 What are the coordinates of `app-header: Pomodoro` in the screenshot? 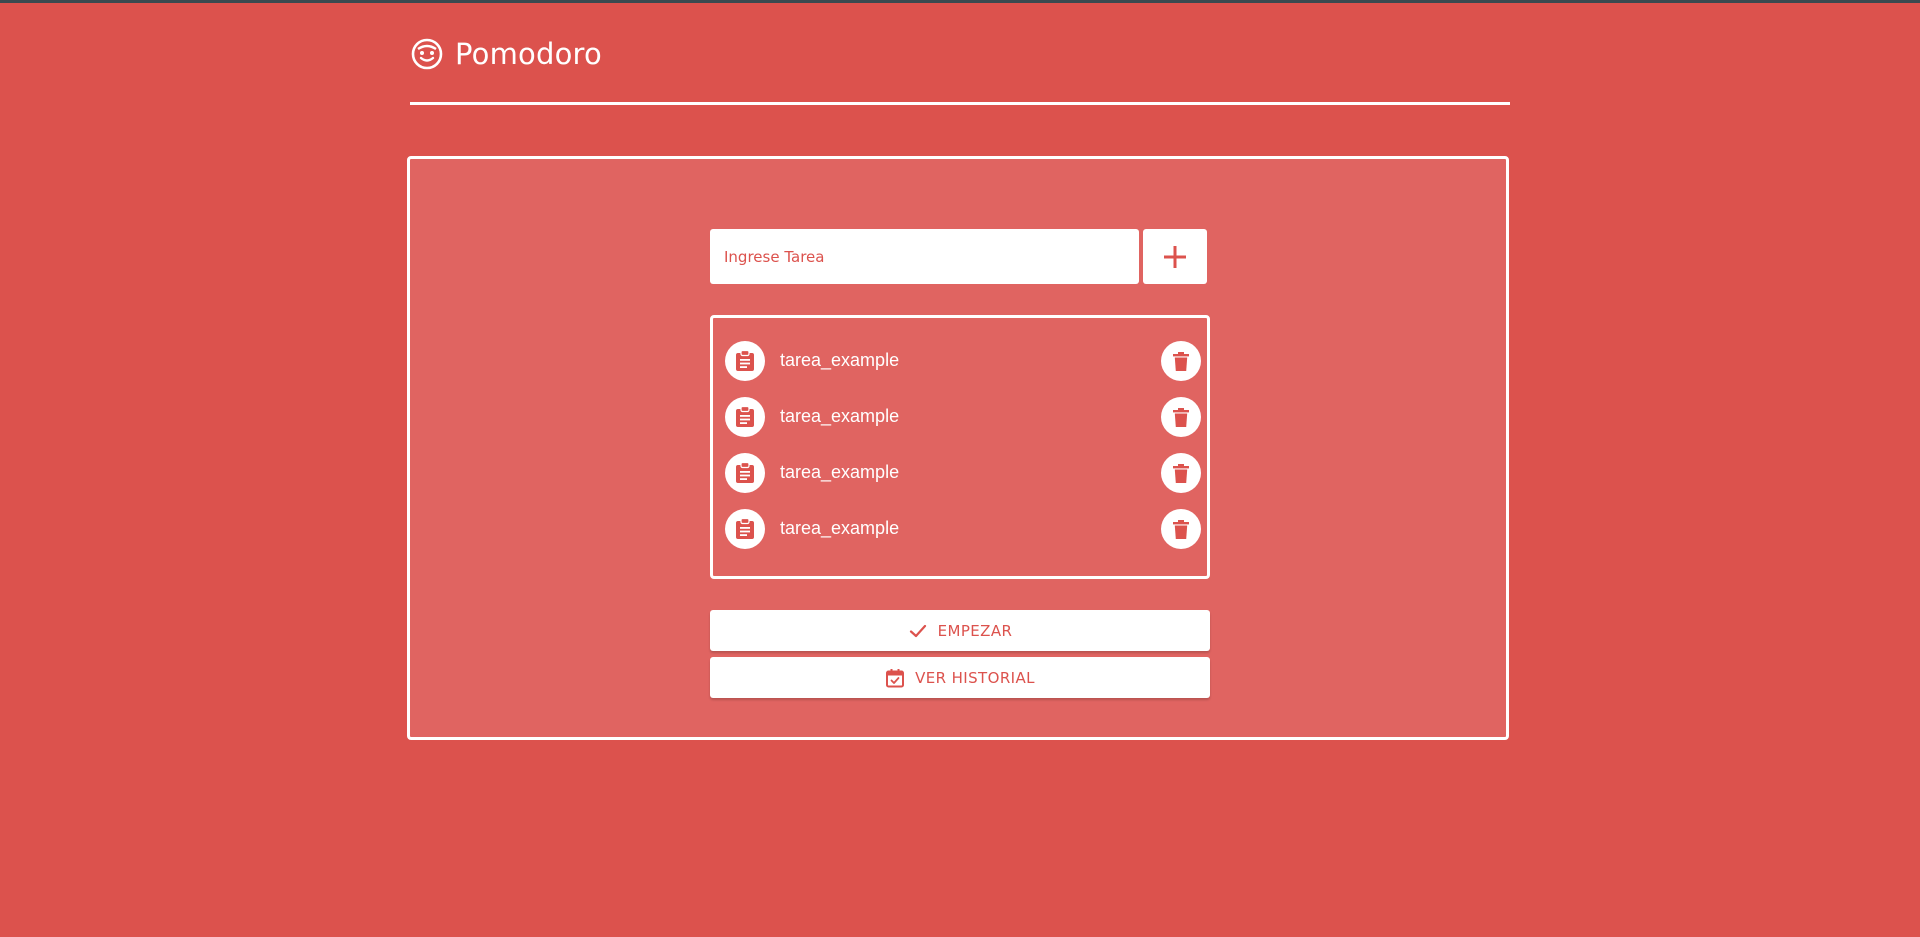 It's located at (960, 70).